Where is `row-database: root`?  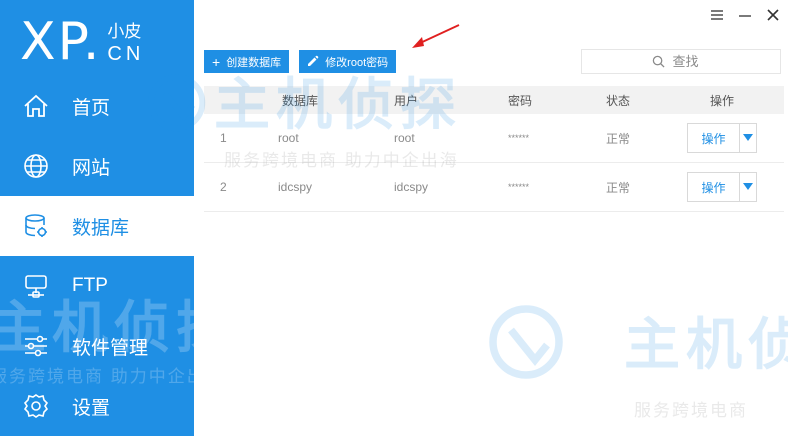 row-database: root is located at coordinates (288, 138).